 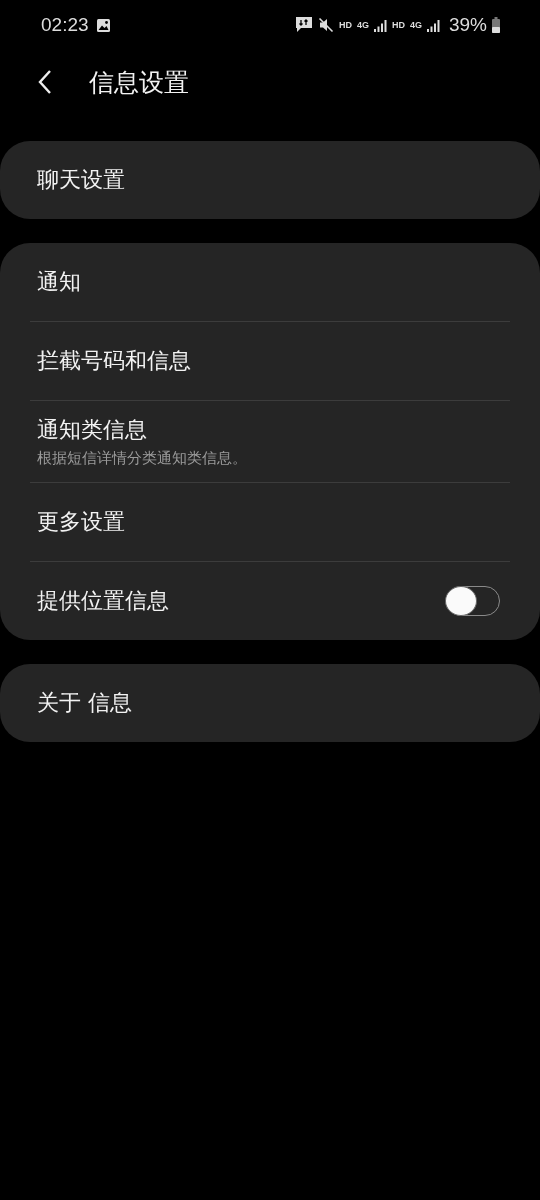 What do you see at coordinates (496, 25) in the screenshot?
I see `battery-icon` at bounding box center [496, 25].